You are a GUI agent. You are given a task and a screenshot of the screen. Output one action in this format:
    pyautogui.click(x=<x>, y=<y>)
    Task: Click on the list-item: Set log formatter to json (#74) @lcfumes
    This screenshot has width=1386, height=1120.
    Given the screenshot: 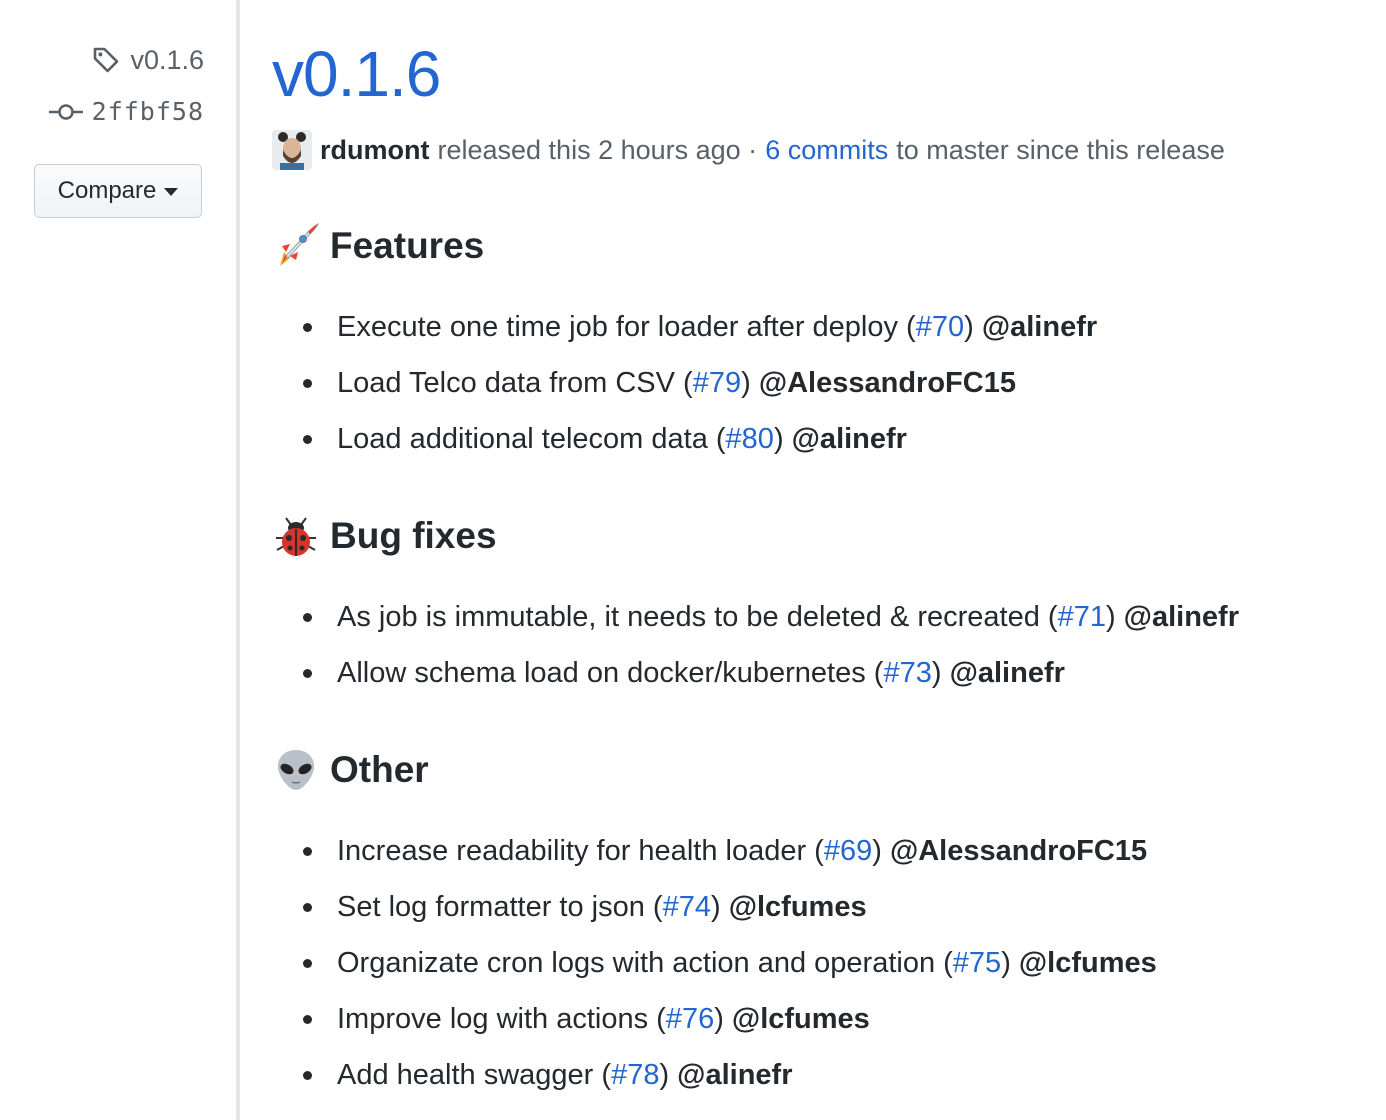 What is the action you would take?
    pyautogui.click(x=728, y=907)
    